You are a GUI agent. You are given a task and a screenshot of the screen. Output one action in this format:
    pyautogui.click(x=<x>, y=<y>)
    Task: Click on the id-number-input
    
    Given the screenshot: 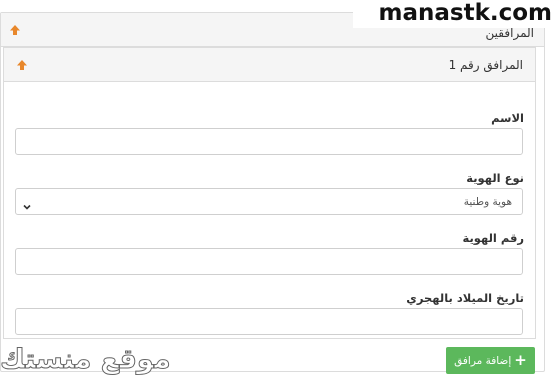 What is the action you would take?
    pyautogui.click(x=269, y=261)
    